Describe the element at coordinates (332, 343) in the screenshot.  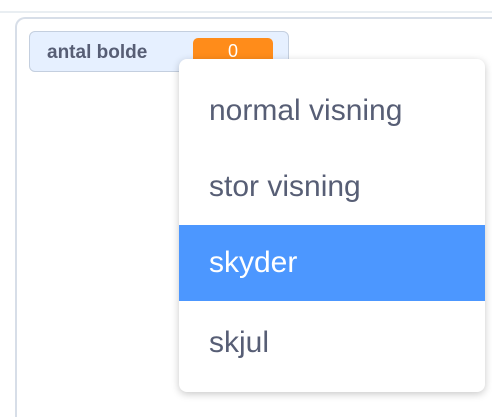
I see `menu-item-hide: skjul` at that location.